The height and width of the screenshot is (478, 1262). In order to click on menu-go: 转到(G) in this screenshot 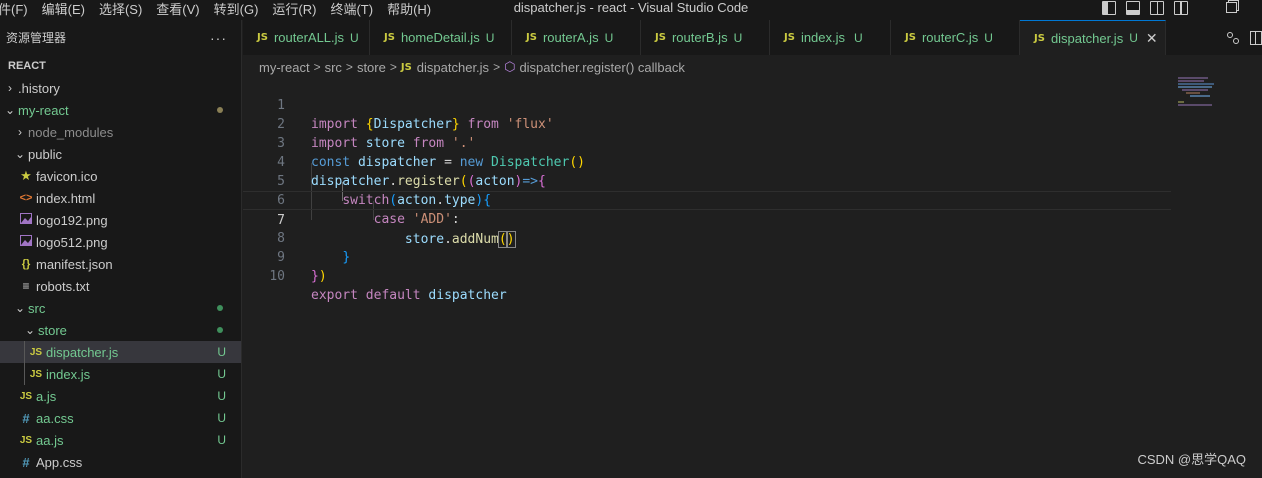, I will do `click(236, 10)`.